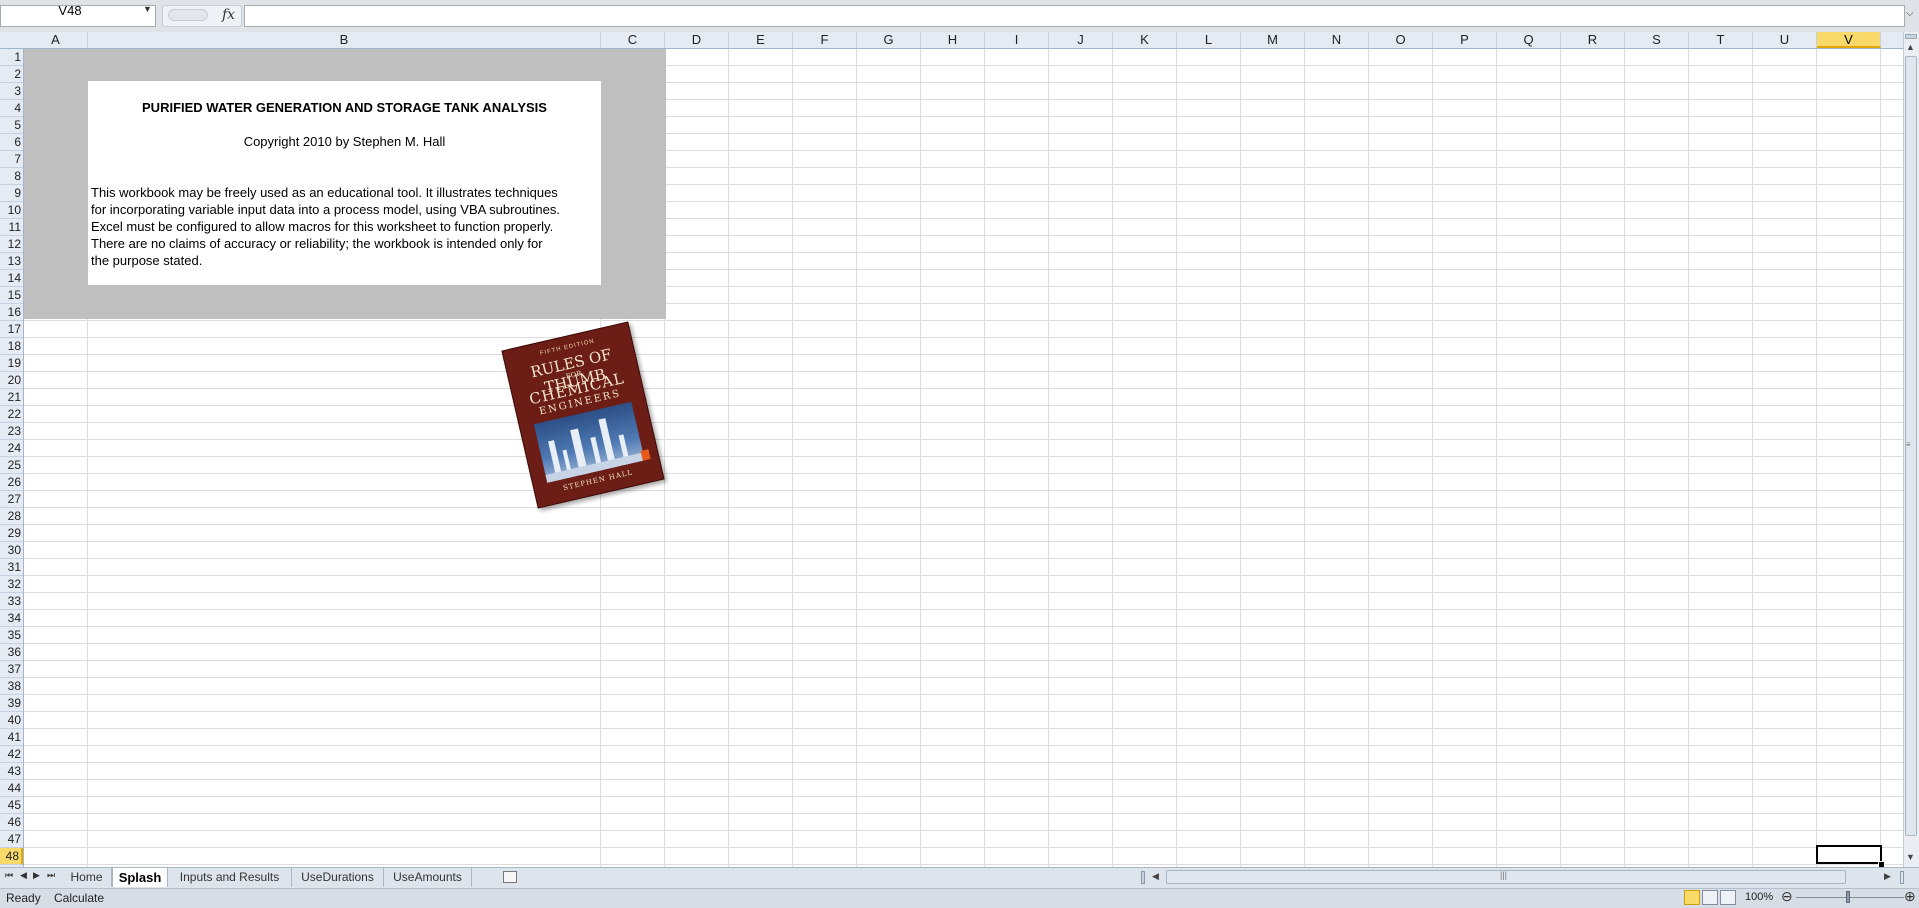  Describe the element at coordinates (11, 652) in the screenshot. I see `row-header: 36` at that location.